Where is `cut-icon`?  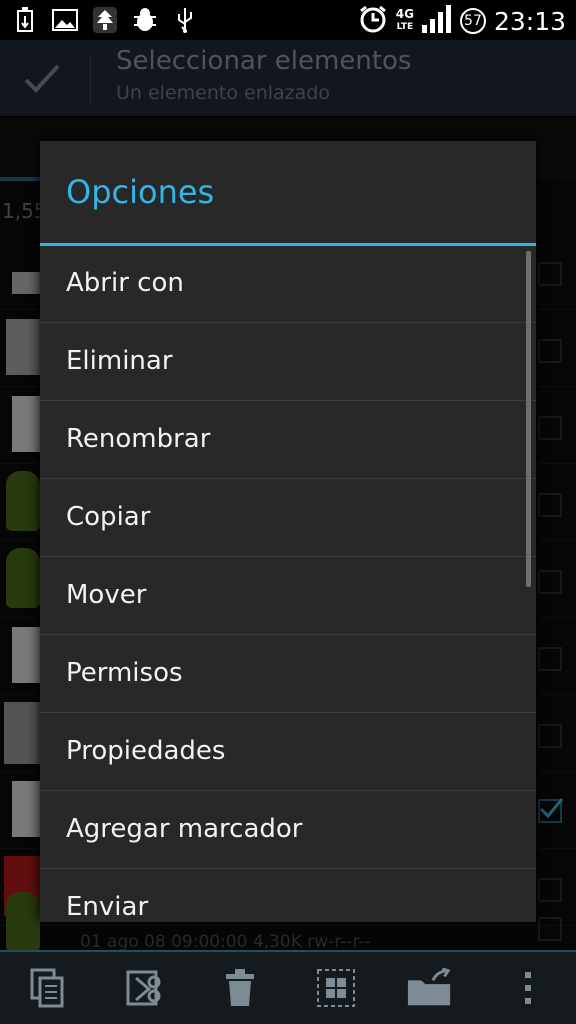 cut-icon is located at coordinates (144, 988).